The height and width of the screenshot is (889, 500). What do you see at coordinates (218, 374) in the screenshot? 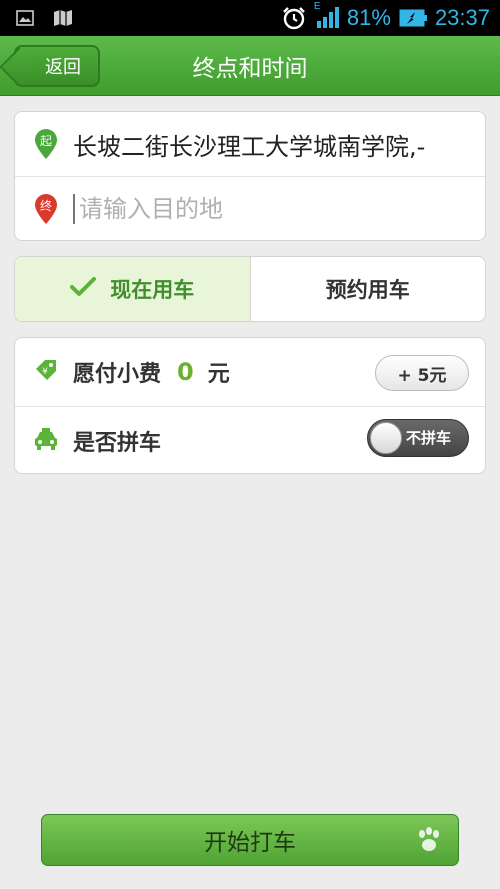
I see `tip-unit: 元` at bounding box center [218, 374].